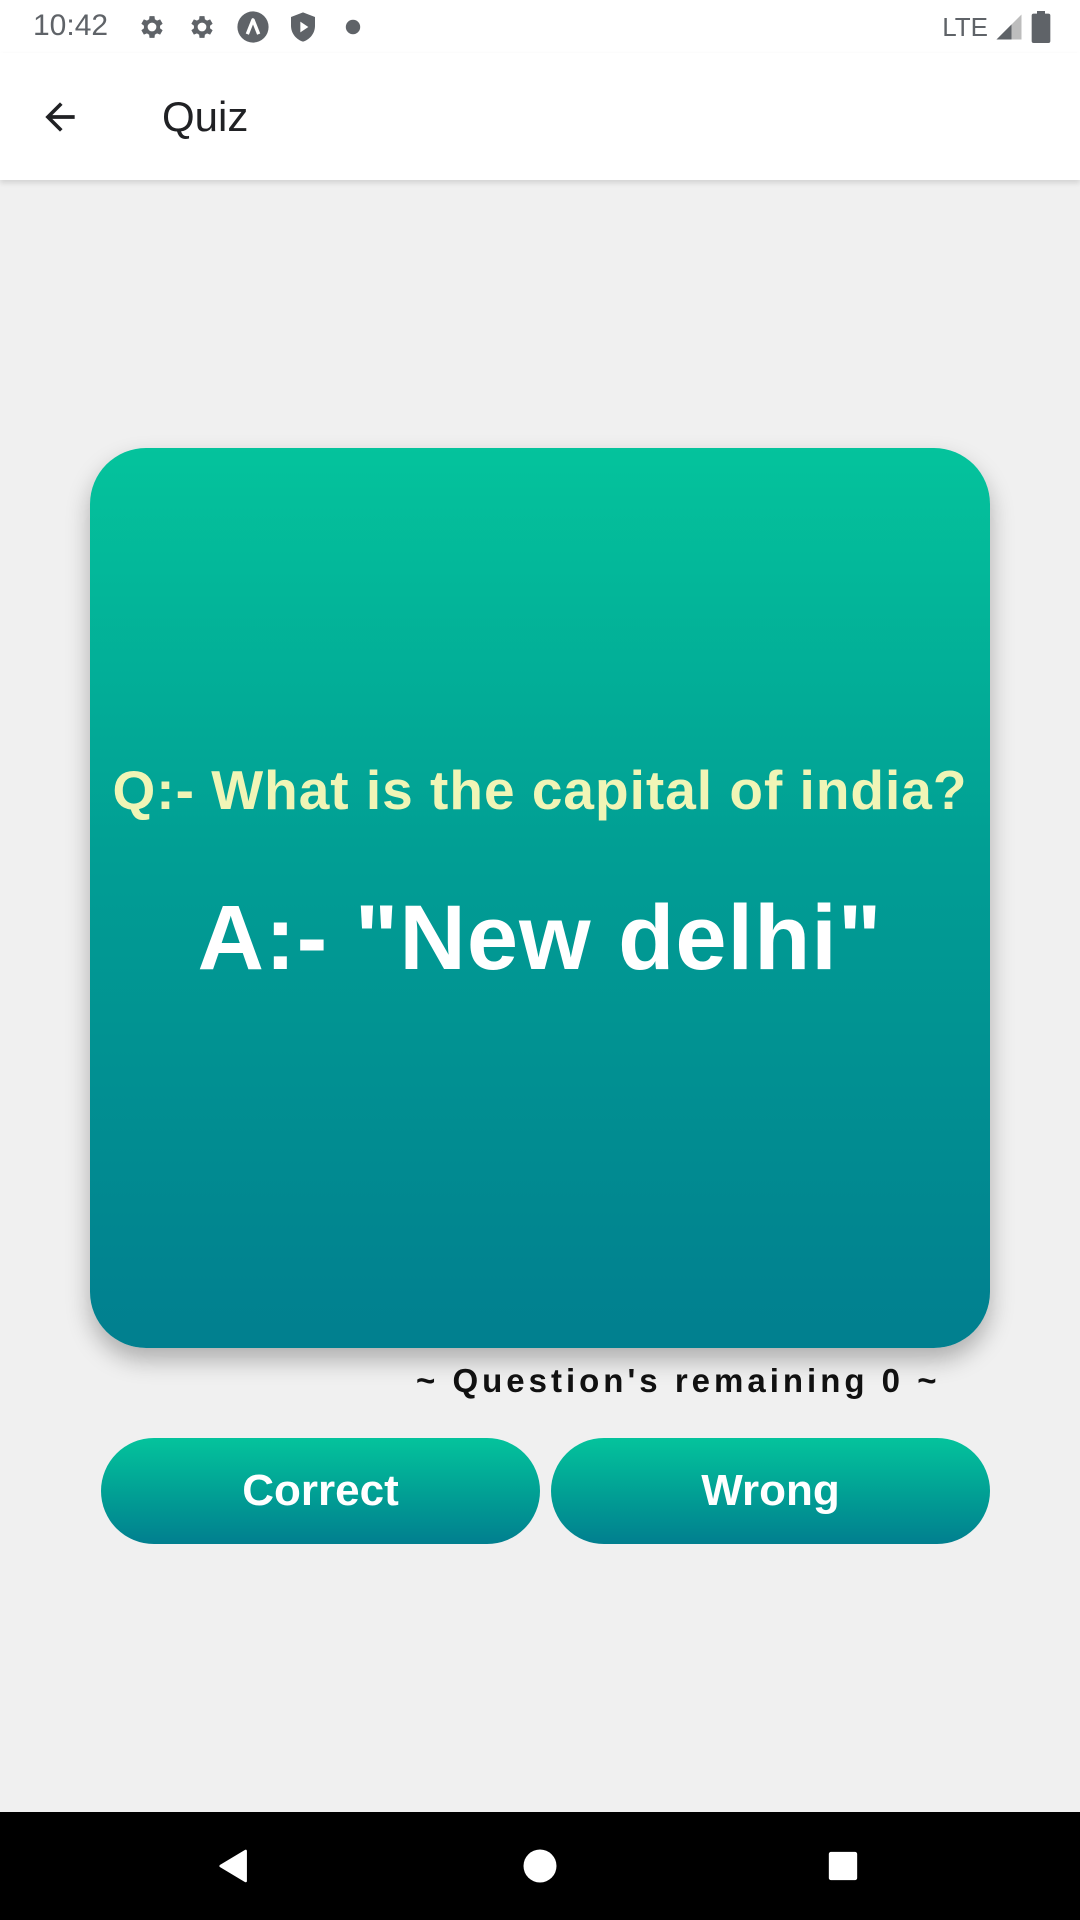 This screenshot has width=1080, height=1920. Describe the element at coordinates (1041, 27) in the screenshot. I see `battery-icon` at that location.